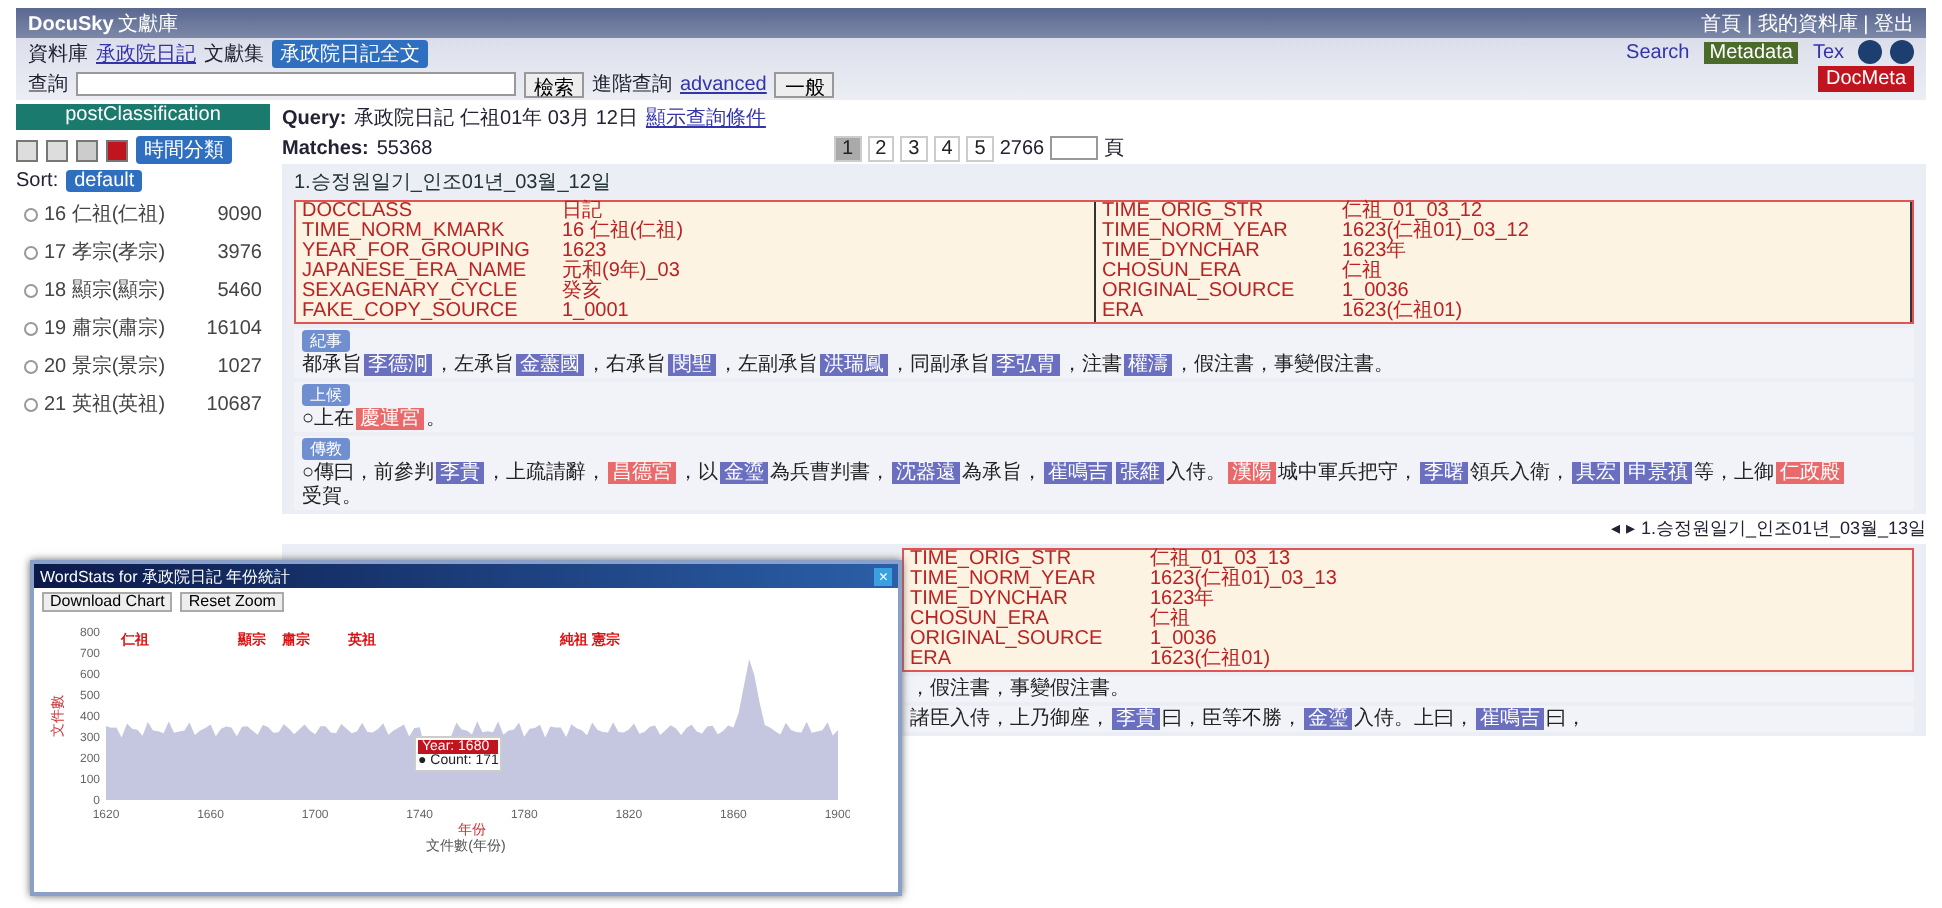 This screenshot has height=908, width=1942. Describe the element at coordinates (105, 252) in the screenshot. I see `category-label: 17 孝宗(孝宗)` at that location.